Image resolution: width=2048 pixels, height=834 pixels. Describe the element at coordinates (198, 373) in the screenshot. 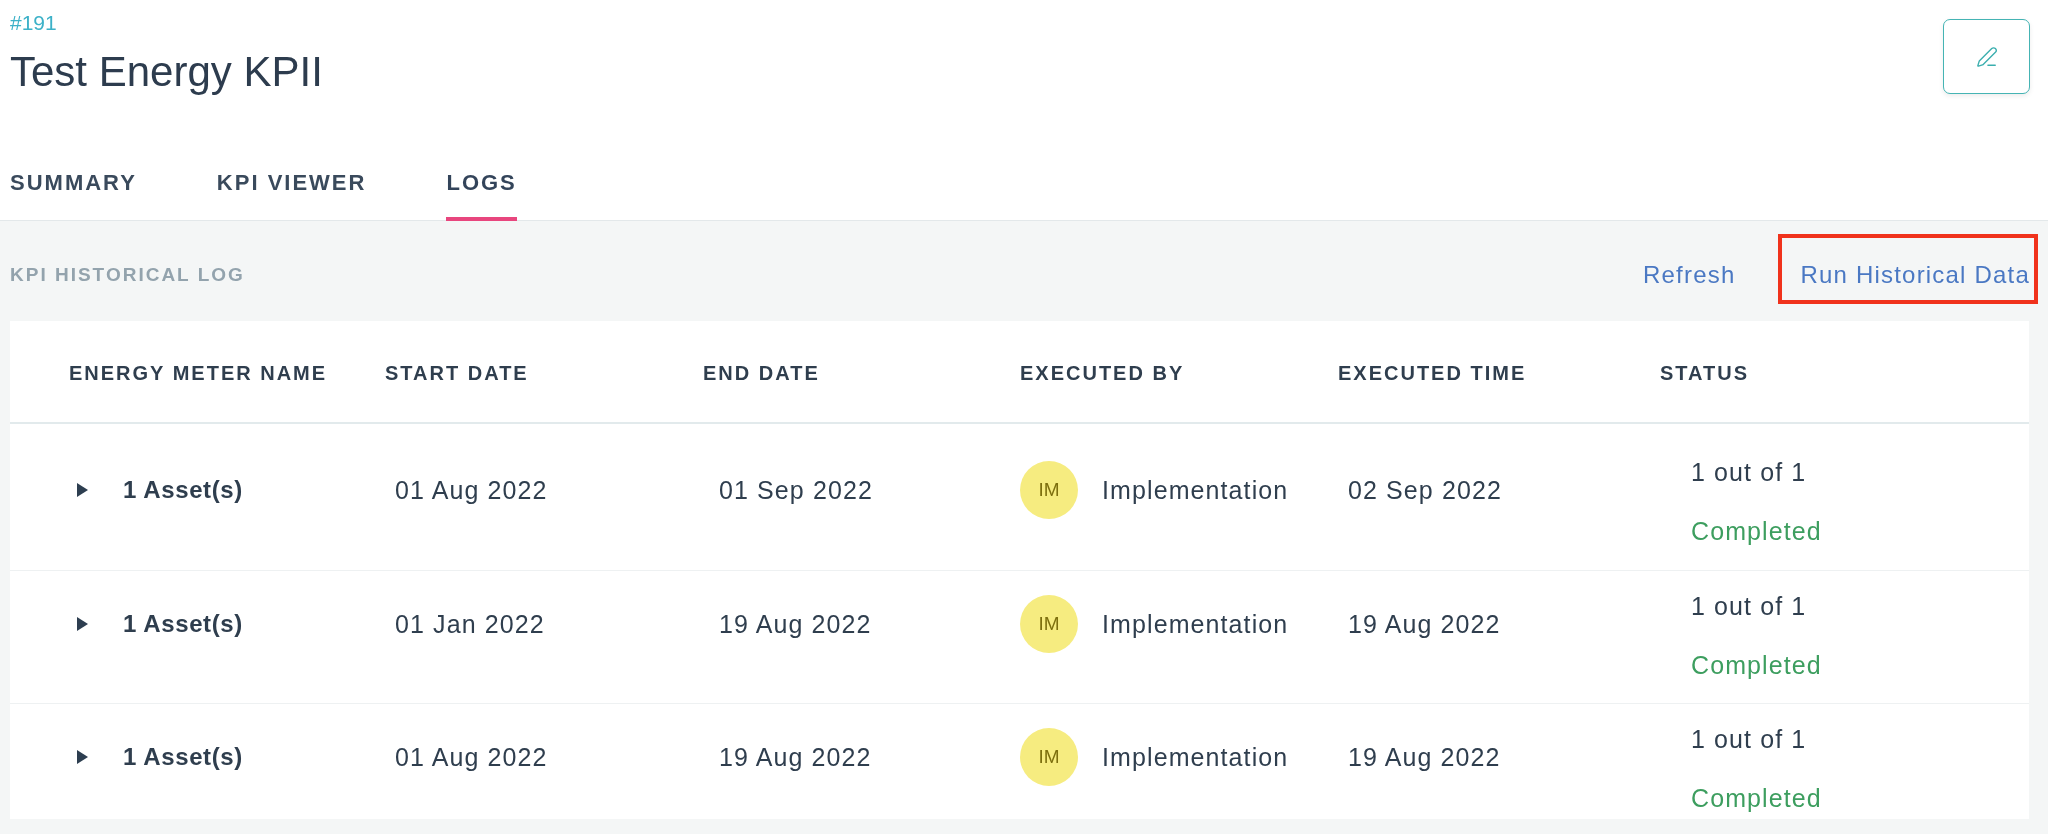

I see `column-header: ENERGY METER NAME` at that location.